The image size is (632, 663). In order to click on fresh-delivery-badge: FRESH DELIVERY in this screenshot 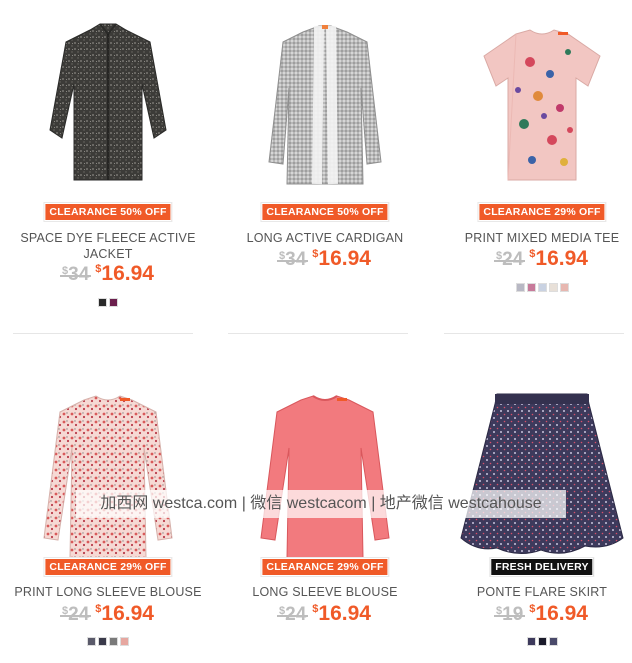, I will do `click(542, 567)`.